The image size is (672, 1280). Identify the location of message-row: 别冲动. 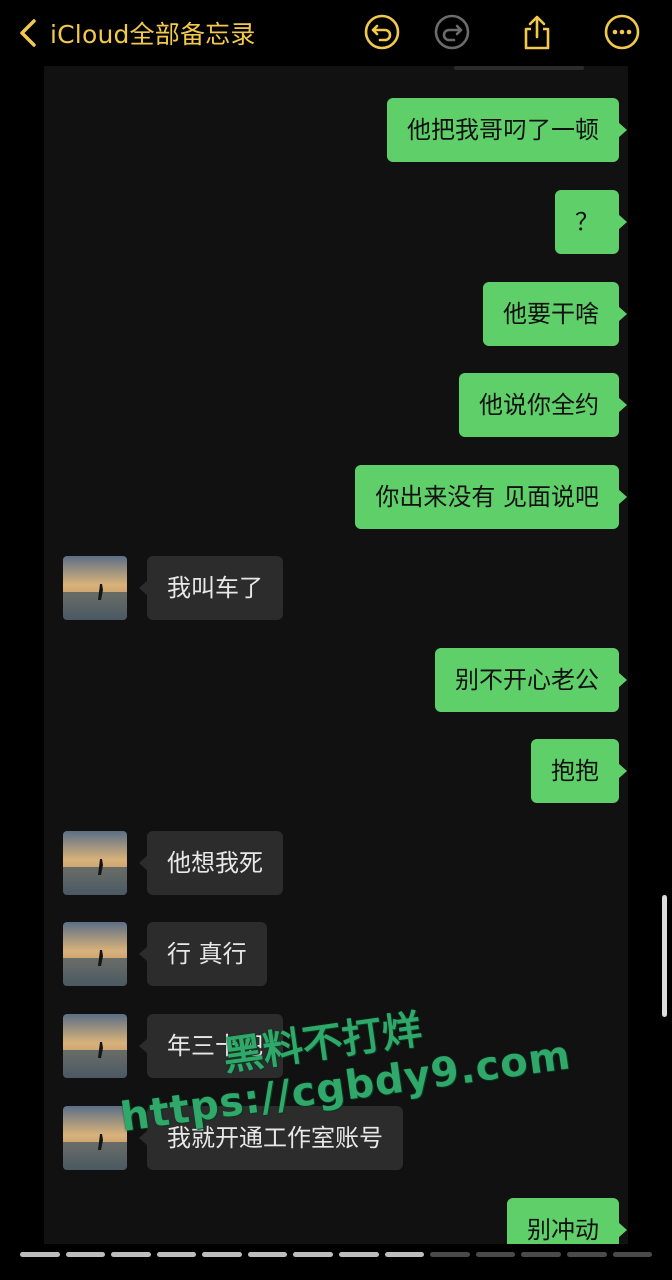
(336, 1221).